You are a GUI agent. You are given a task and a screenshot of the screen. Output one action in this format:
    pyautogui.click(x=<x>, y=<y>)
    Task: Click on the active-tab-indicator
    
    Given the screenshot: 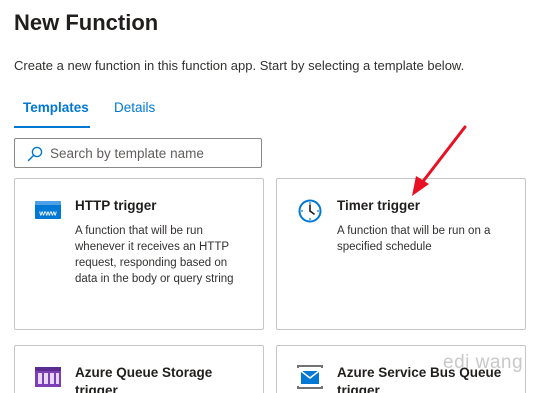 What is the action you would take?
    pyautogui.click(x=52, y=127)
    